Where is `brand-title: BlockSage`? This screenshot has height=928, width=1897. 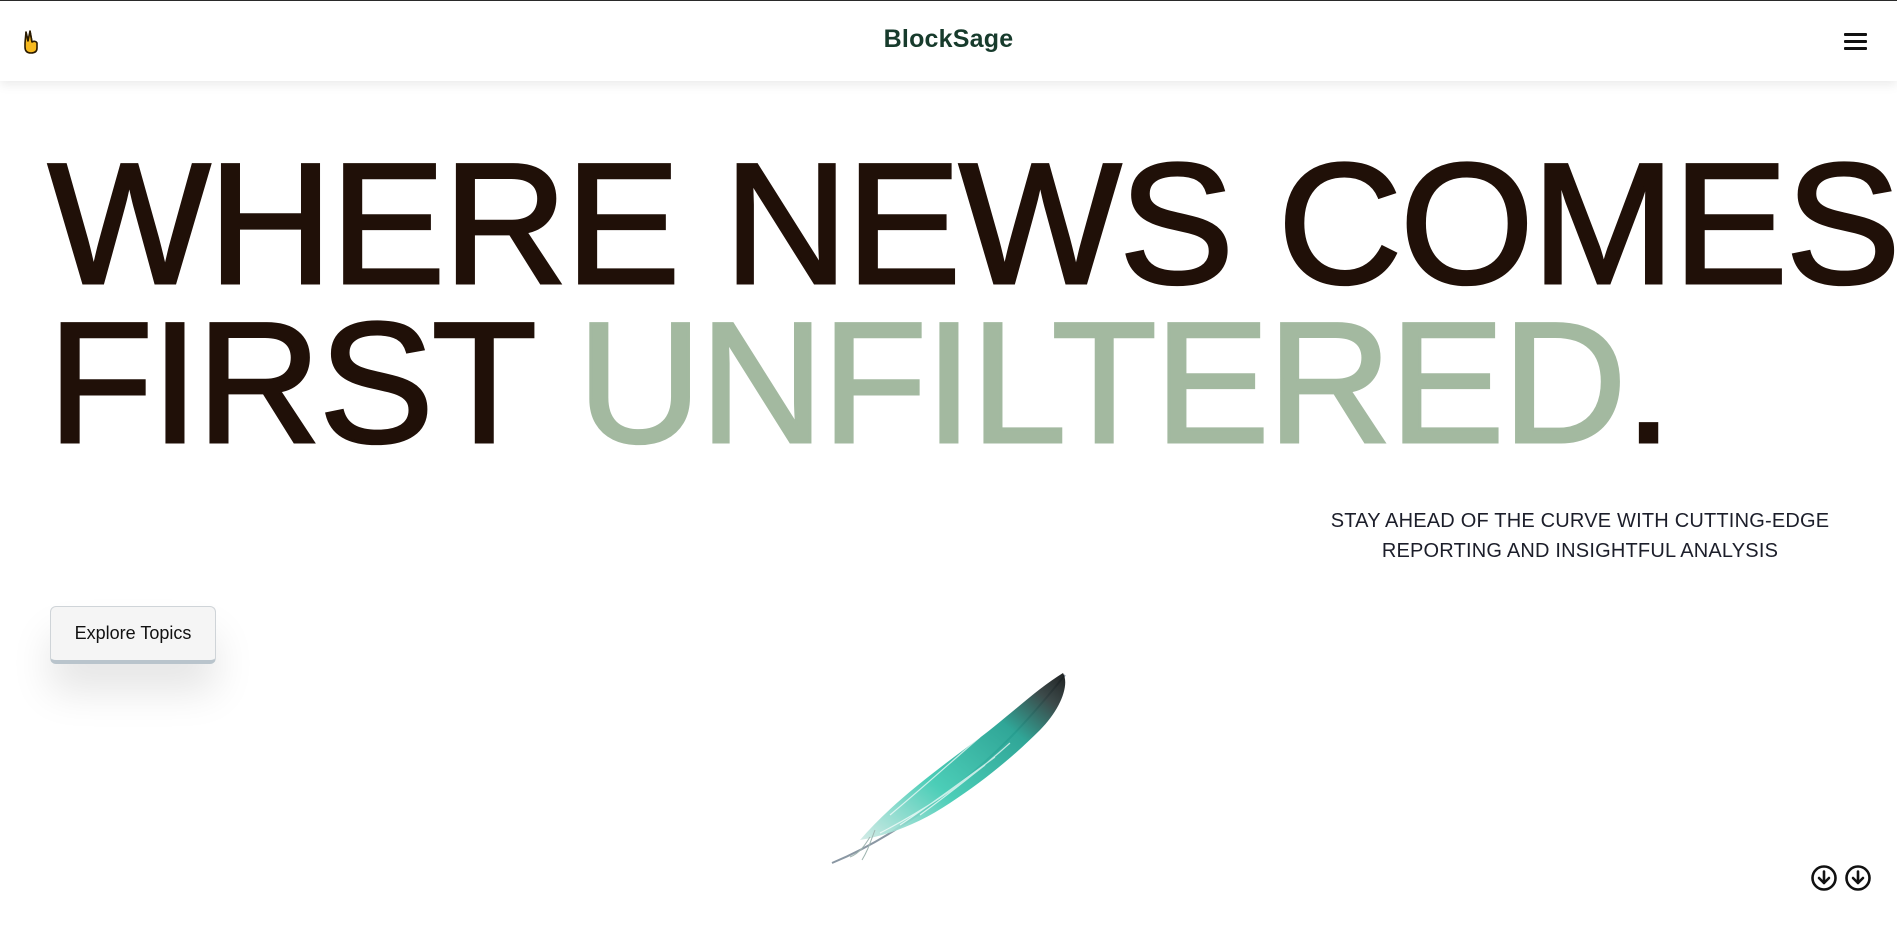
brand-title: BlockSage is located at coordinates (948, 39).